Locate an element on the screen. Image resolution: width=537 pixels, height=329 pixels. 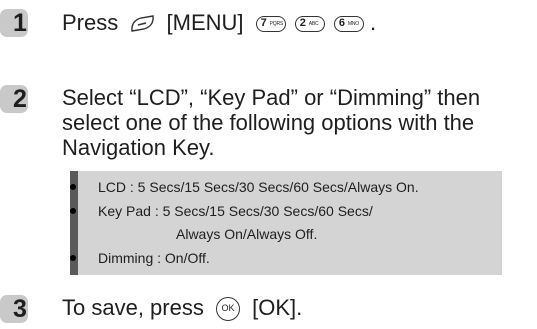
step-2-badge: 2 is located at coordinates (14, 99).